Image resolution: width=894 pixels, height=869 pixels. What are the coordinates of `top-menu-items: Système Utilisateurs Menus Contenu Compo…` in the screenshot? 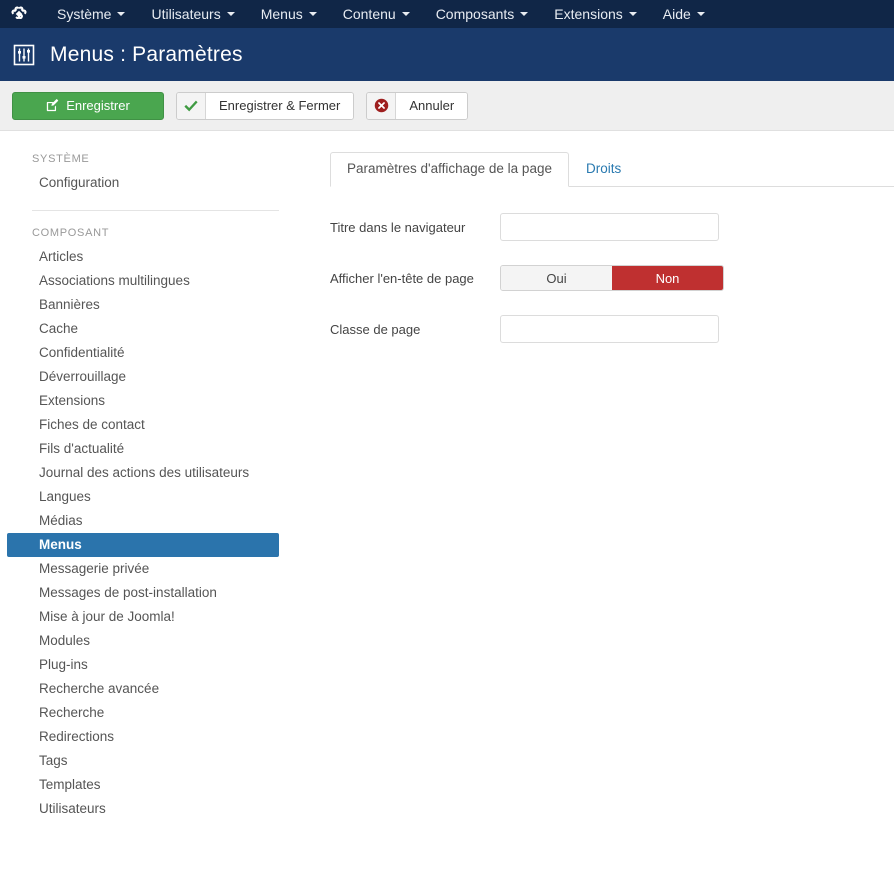 It's located at (381, 14).